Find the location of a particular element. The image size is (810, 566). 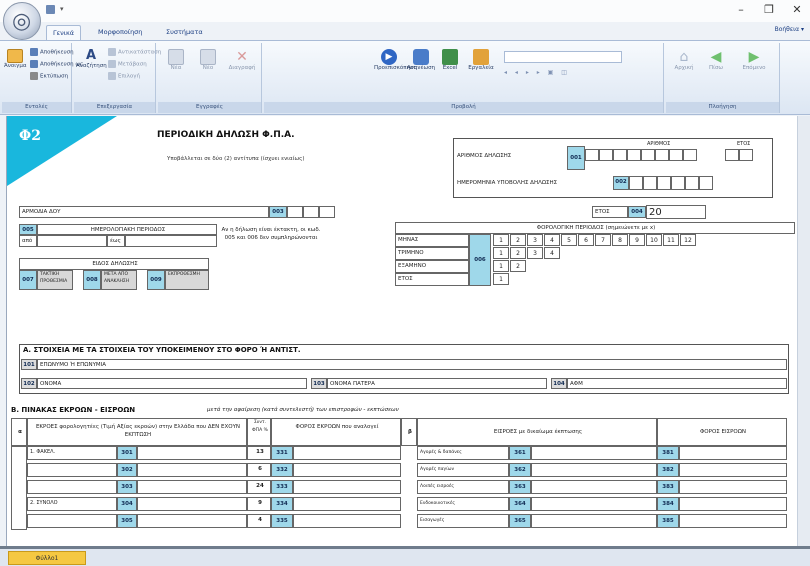

refresh-button: Ανανέωση is located at coordinates (421, 60).